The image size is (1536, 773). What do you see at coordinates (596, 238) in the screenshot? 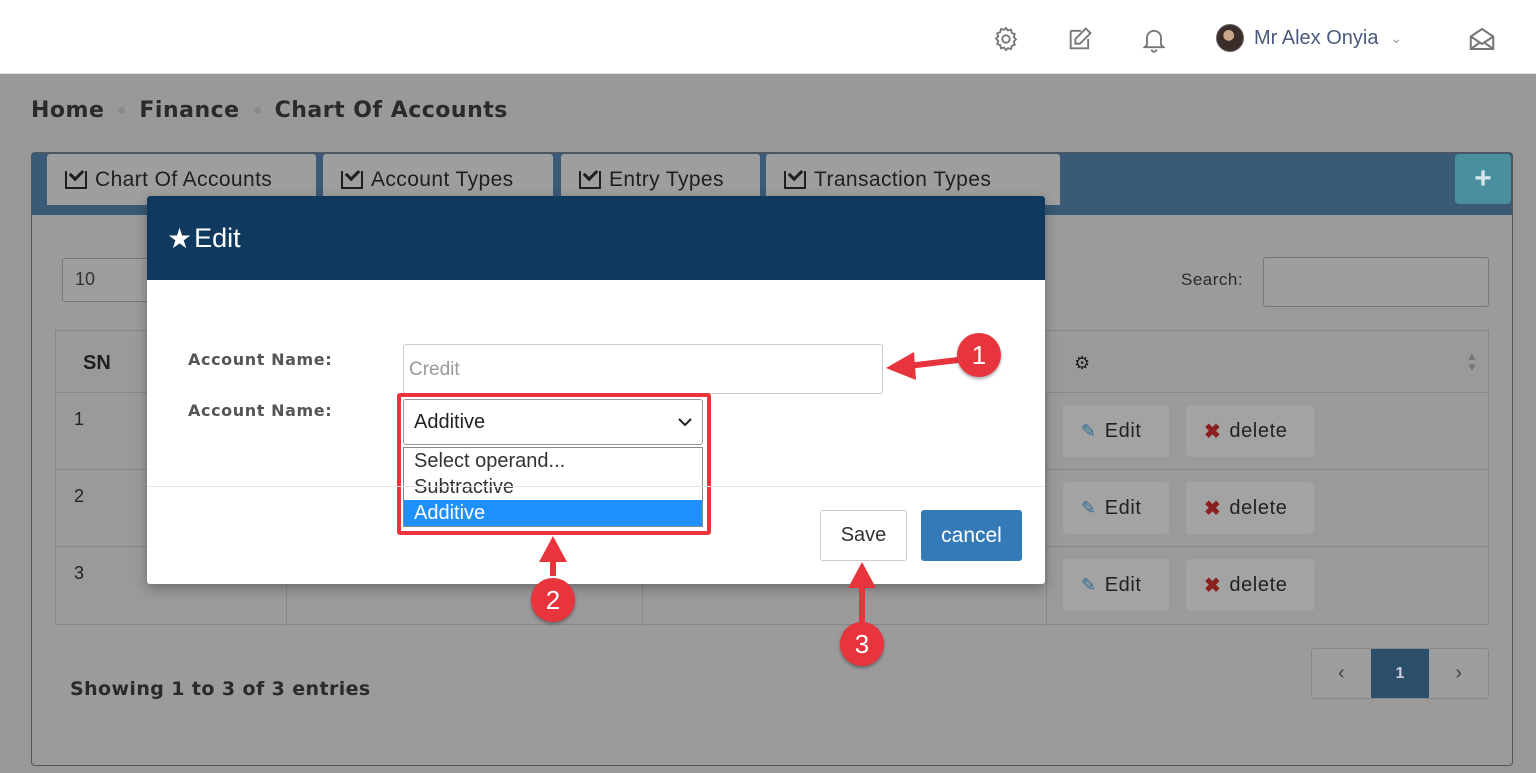
I see `modal-header: ★ Edit` at bounding box center [596, 238].